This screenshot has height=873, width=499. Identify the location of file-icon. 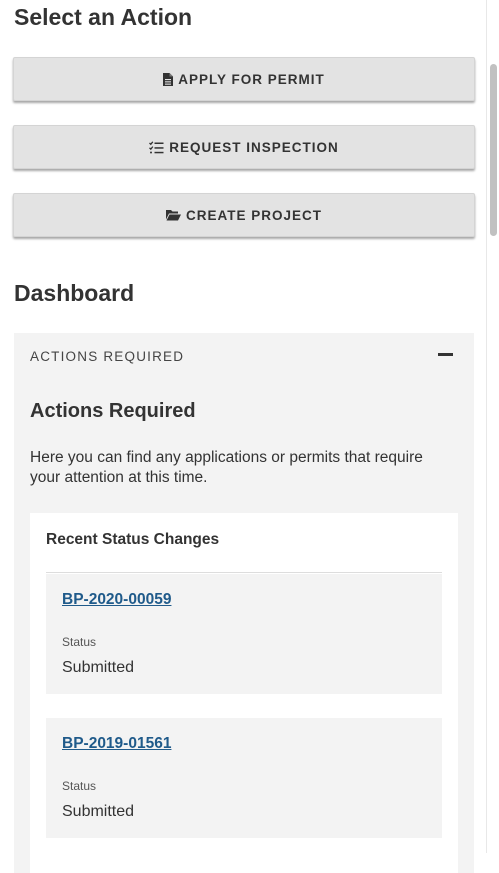
(168, 79).